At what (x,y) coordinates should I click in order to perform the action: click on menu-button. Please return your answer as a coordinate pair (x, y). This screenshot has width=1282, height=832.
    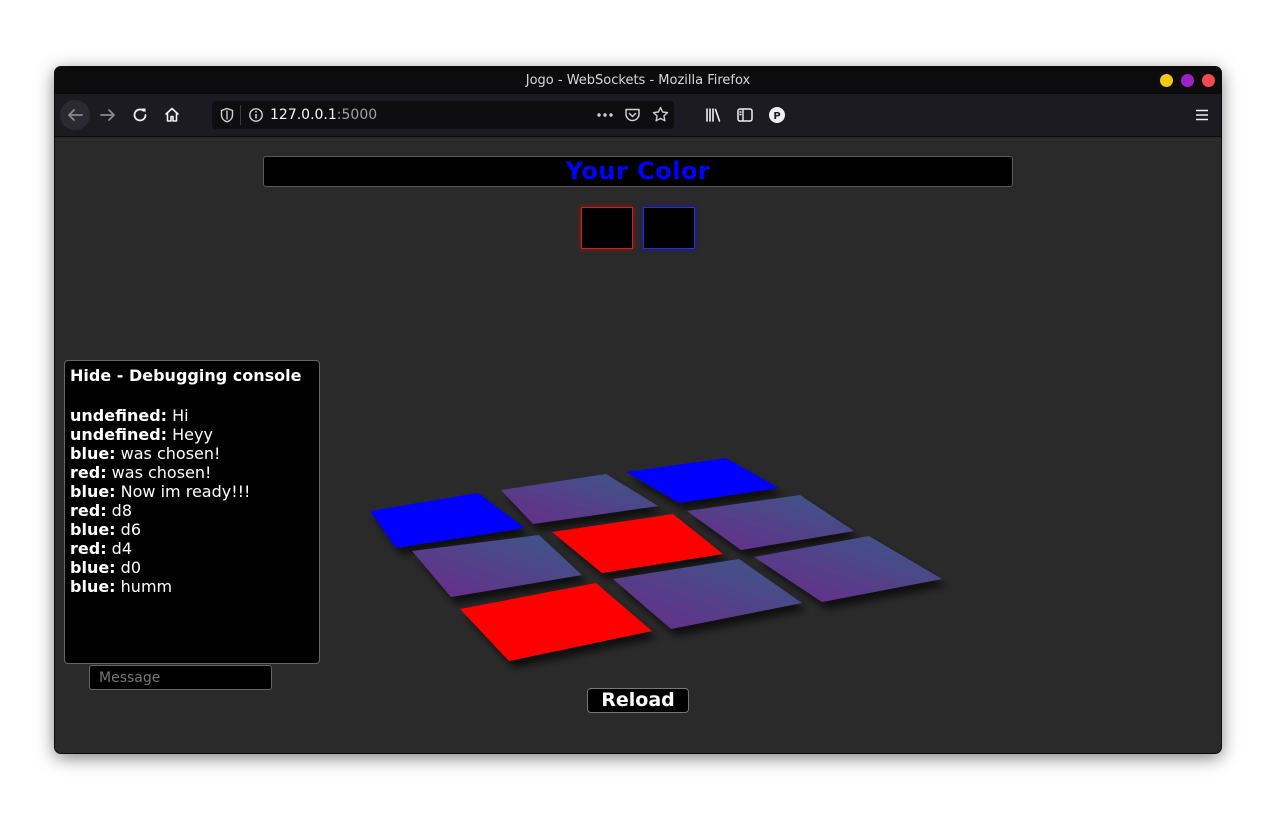
    Looking at the image, I should click on (1202, 115).